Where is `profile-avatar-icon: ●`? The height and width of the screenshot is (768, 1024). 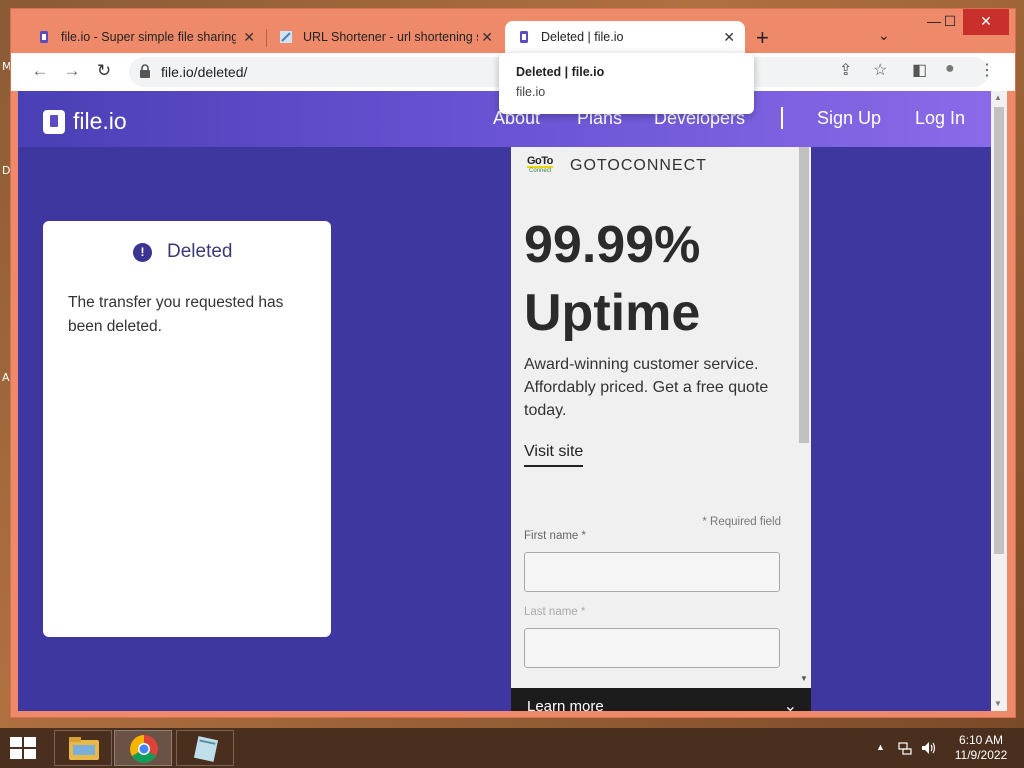
profile-avatar-icon: ● is located at coordinates (950, 69).